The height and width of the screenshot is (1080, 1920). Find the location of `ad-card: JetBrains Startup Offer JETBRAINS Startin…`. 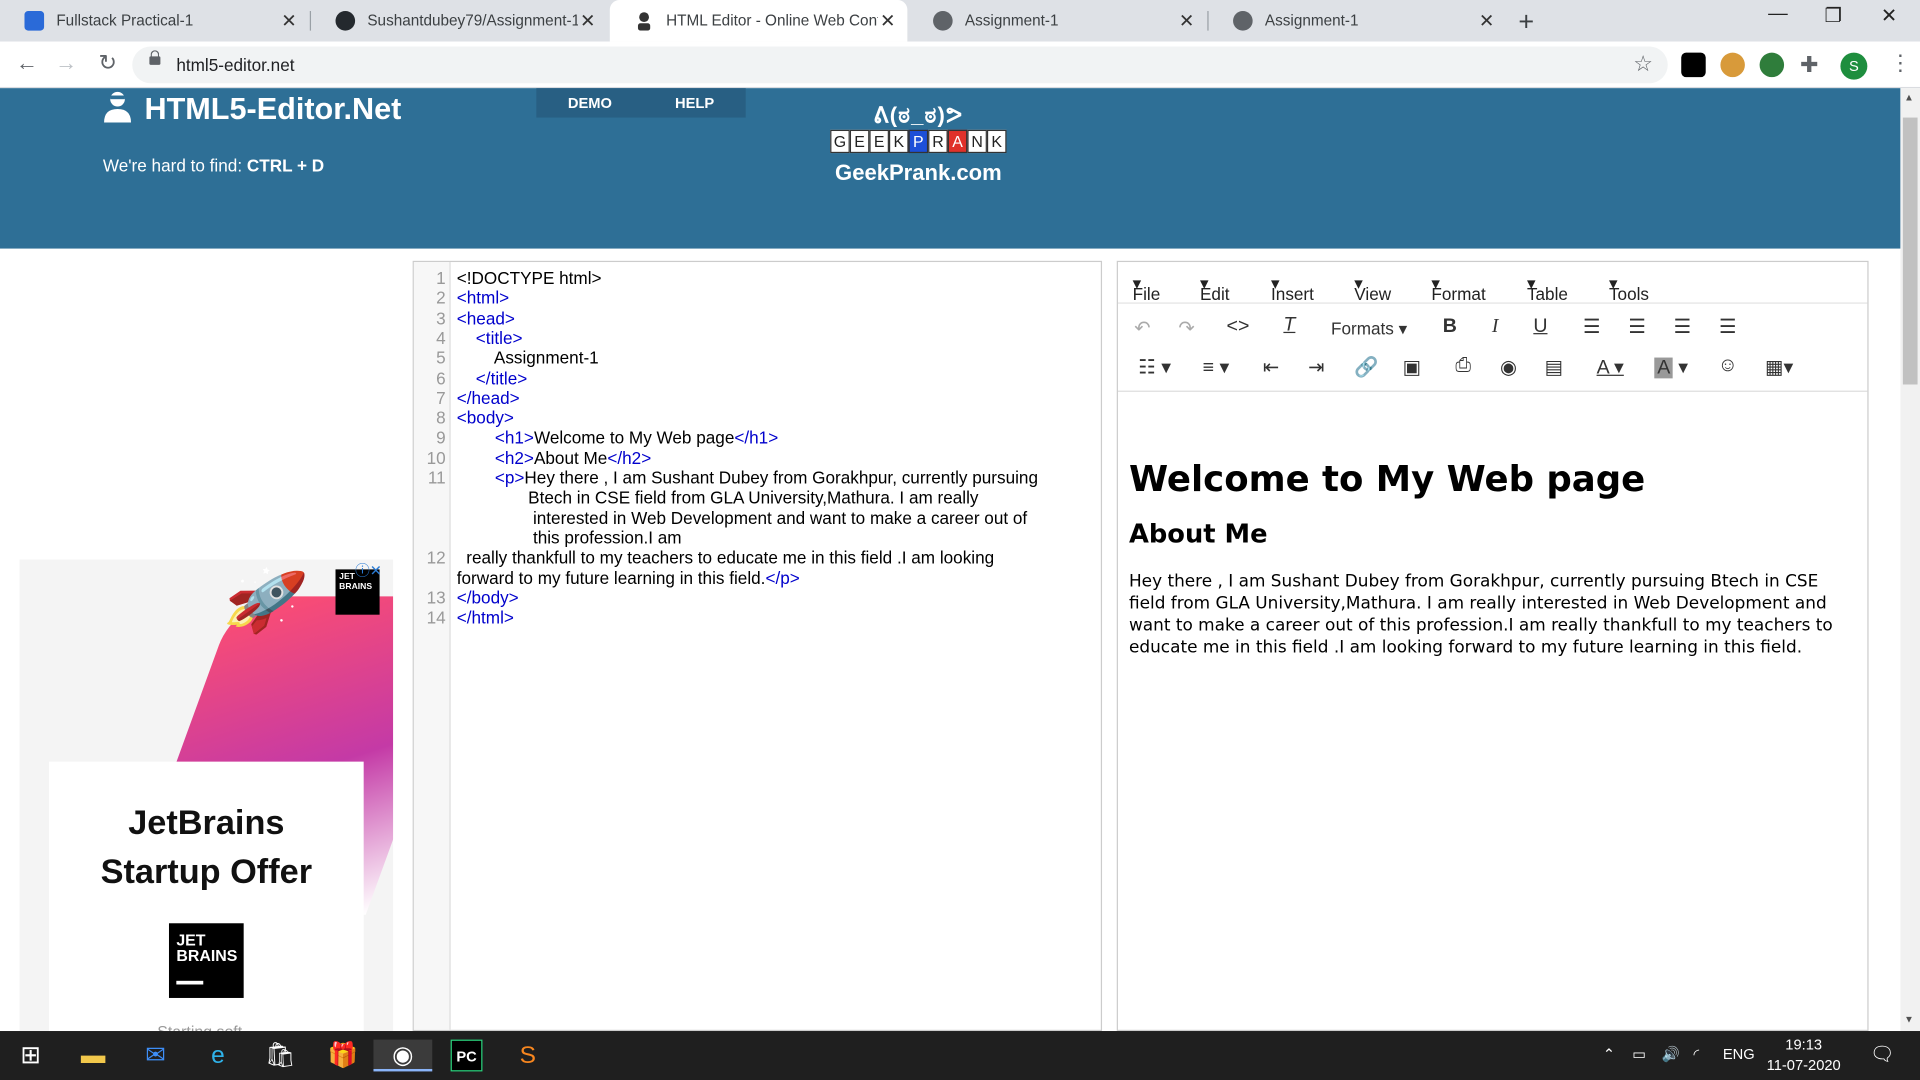

ad-card: JetBrains Startup Offer JETBRAINS Startin… is located at coordinates (206, 896).